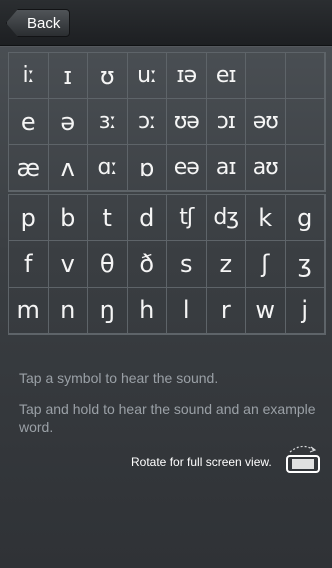 This screenshot has height=568, width=332. I want to click on vowel-symbol-cell: ɔː, so click(147, 122).